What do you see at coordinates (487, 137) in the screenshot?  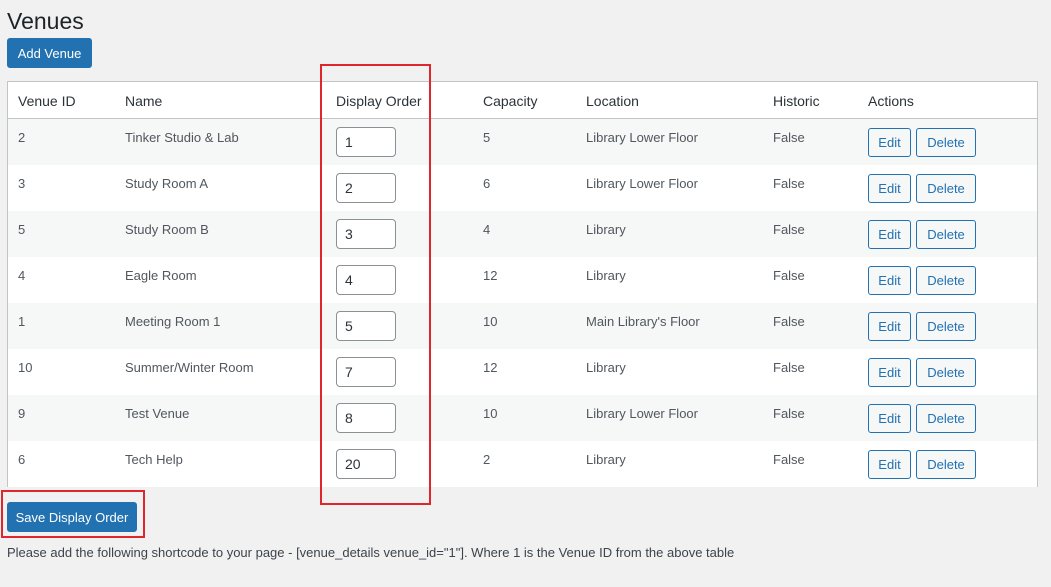 I see `capacity-cell: 5` at bounding box center [487, 137].